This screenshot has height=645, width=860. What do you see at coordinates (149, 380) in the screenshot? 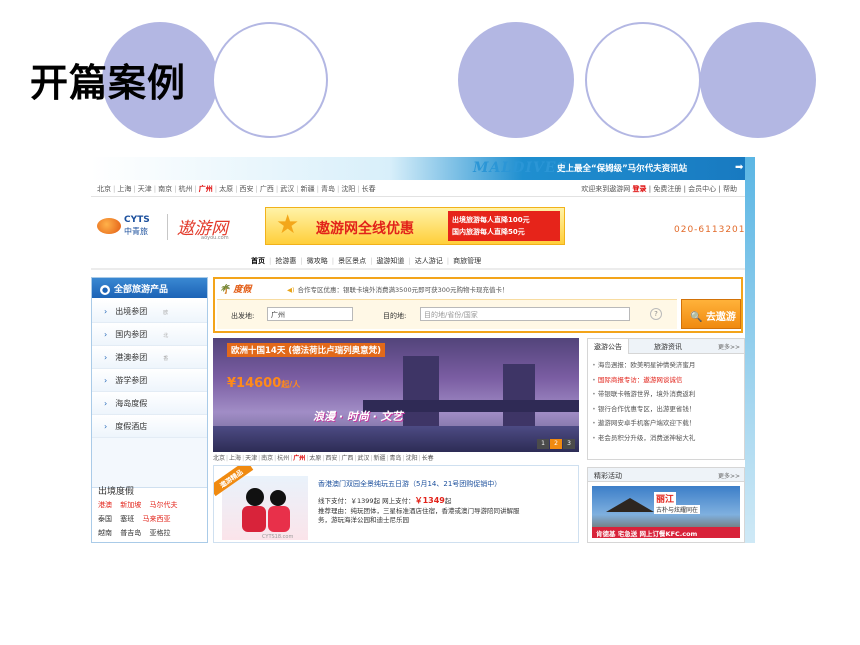
I see `category-item: › 游学参团` at bounding box center [149, 380].